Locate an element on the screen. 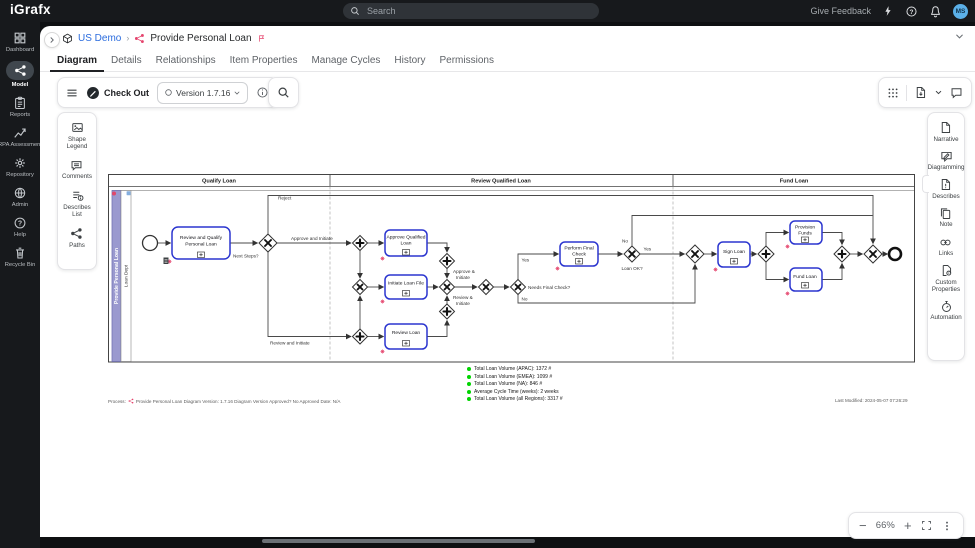 This screenshot has height=548, width=975. lightning-icon is located at coordinates (888, 11).